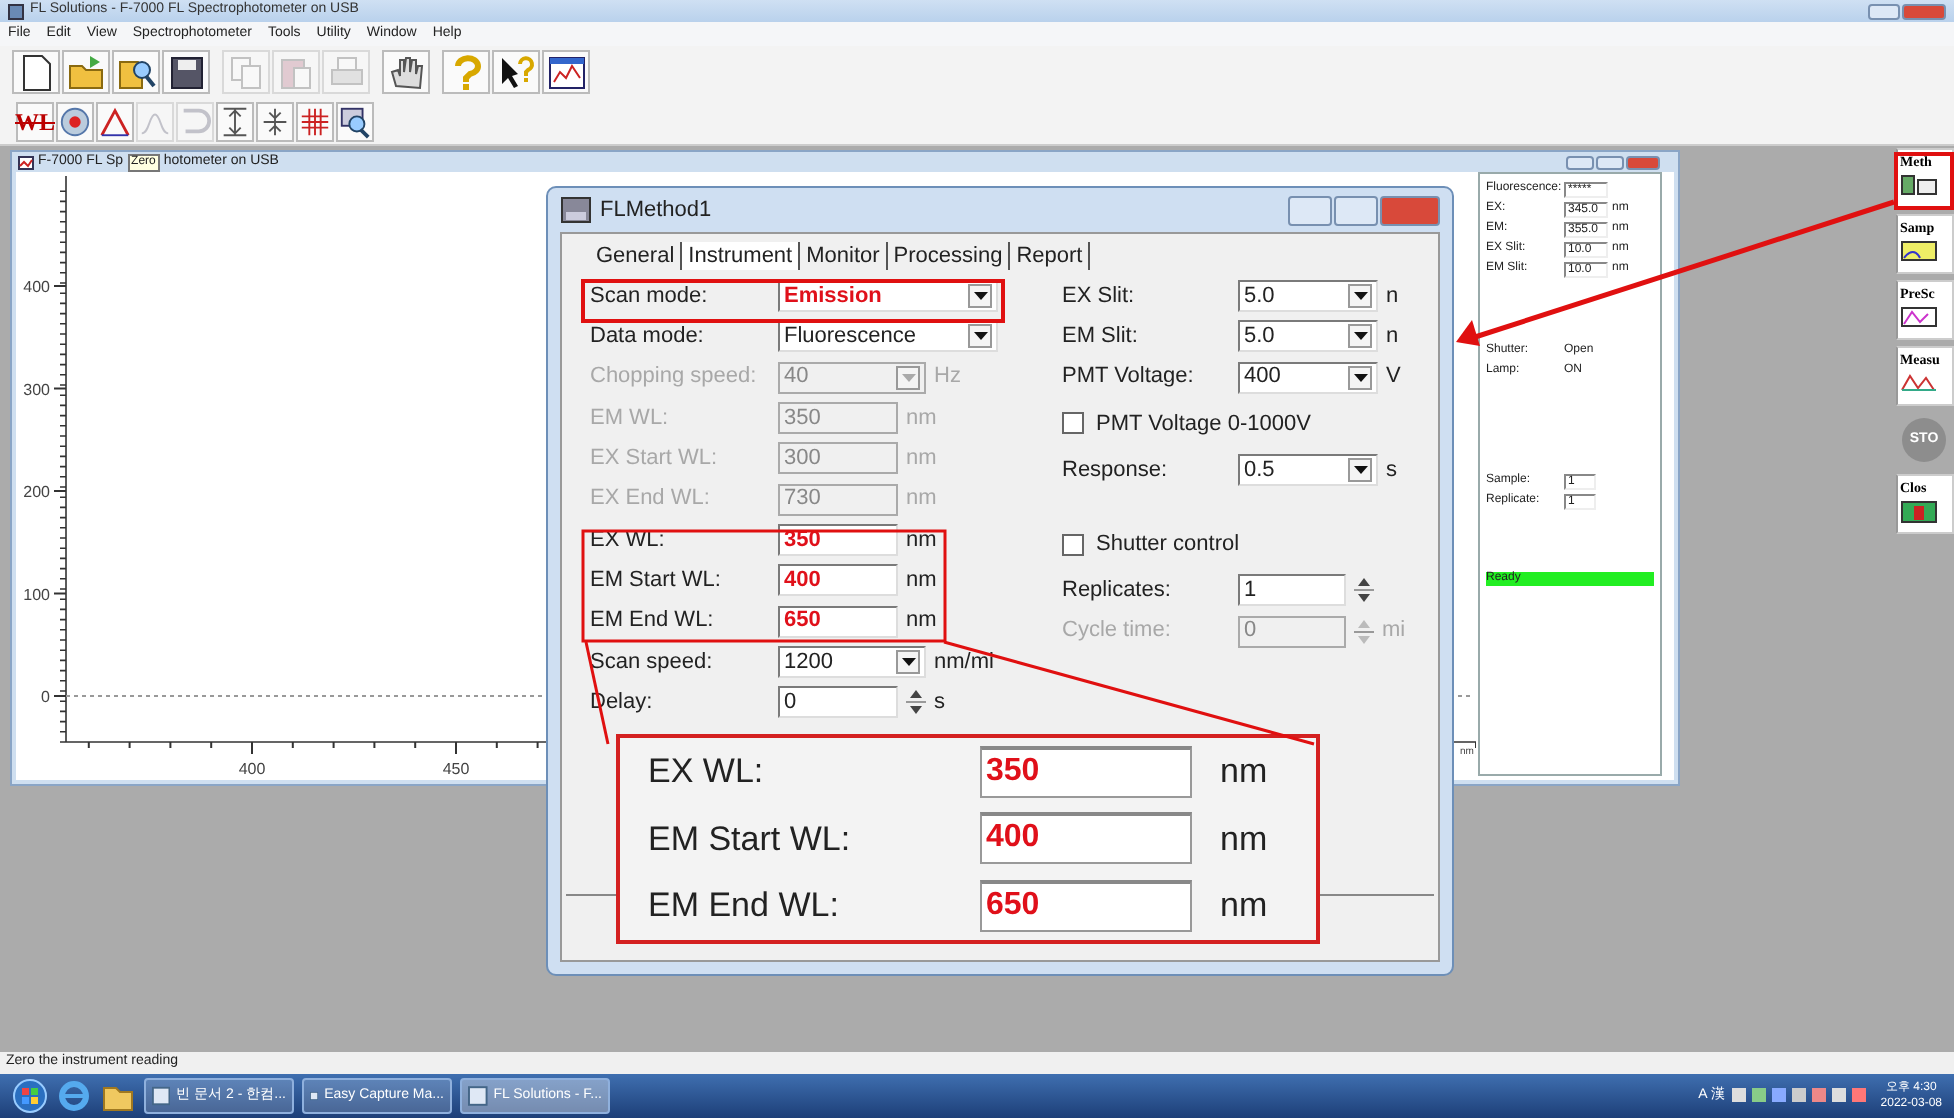 This screenshot has height=1118, width=1954. What do you see at coordinates (36, 389) in the screenshot?
I see `tick-label: 300` at bounding box center [36, 389].